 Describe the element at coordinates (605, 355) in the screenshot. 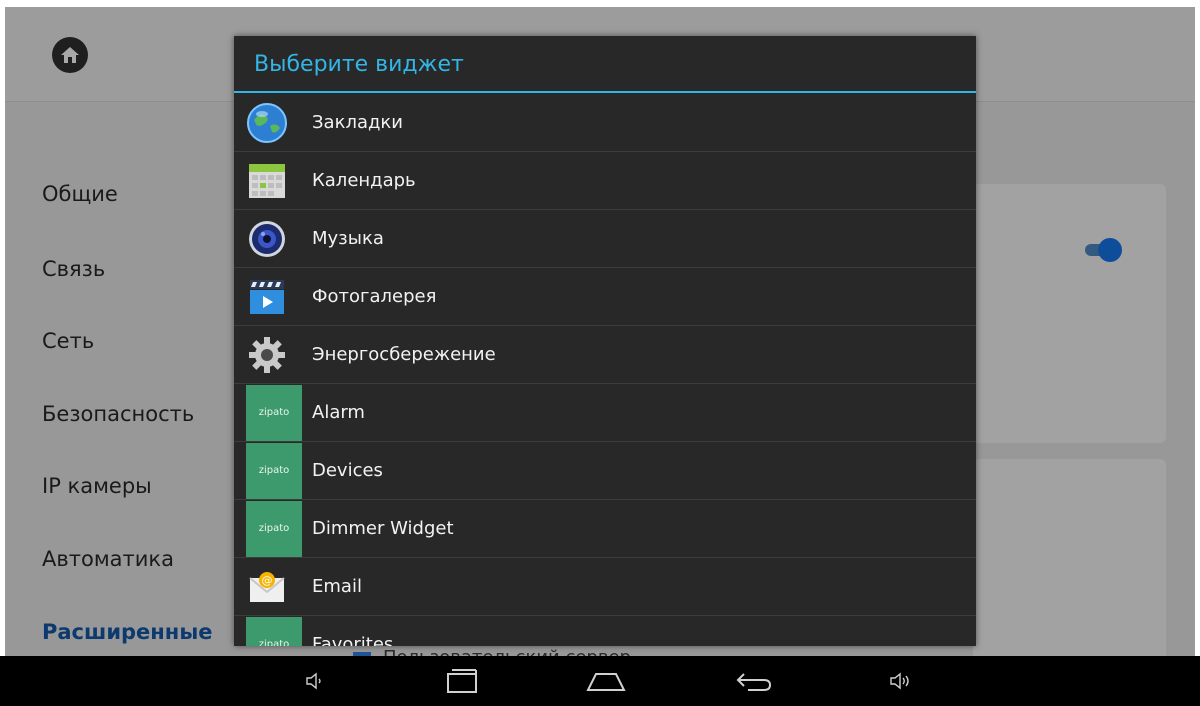

I see `list-item: Энергосбережение` at that location.